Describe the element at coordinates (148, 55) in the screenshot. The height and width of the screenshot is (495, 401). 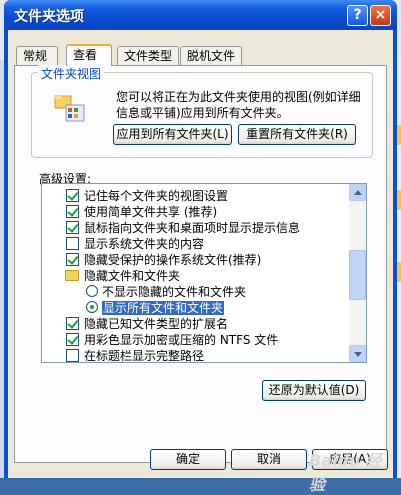
I see `tab-file-types: 文件类型` at that location.